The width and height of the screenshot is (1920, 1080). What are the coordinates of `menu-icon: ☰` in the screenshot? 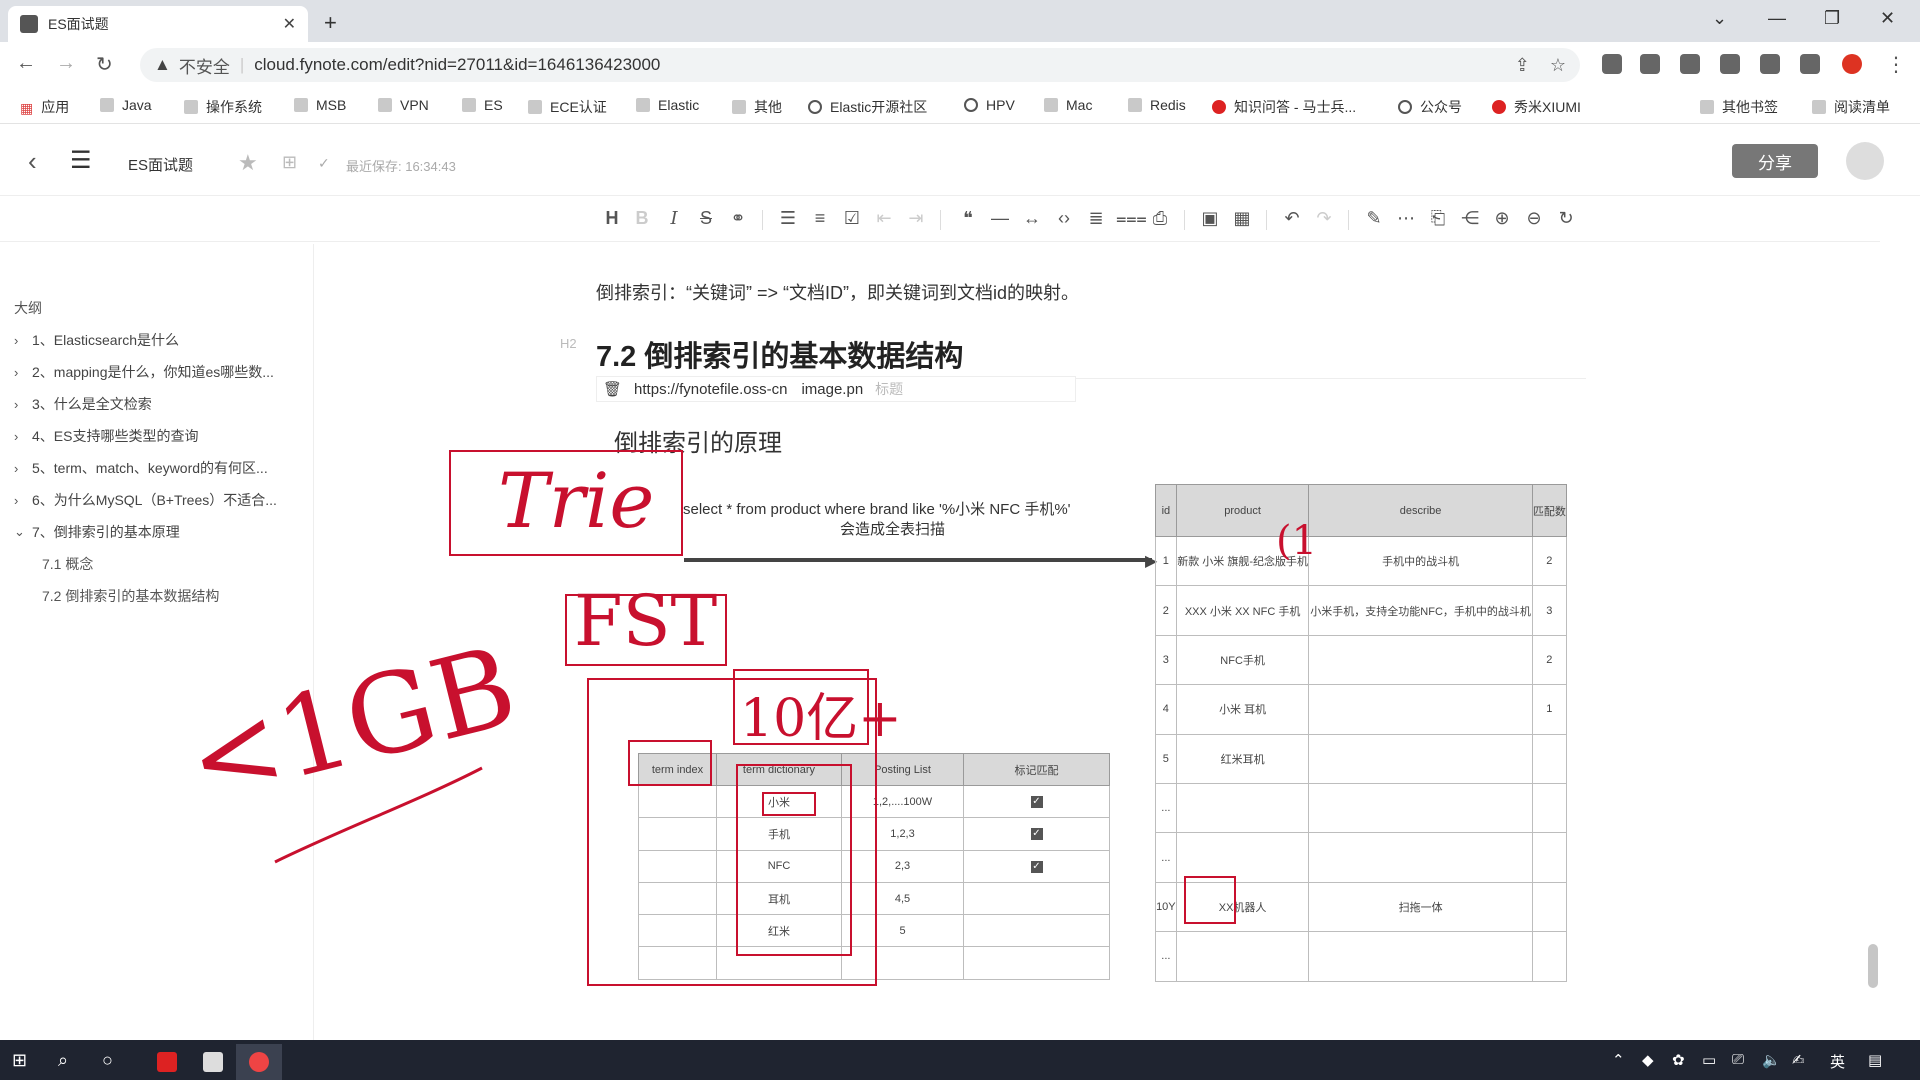 It's located at (81, 160).